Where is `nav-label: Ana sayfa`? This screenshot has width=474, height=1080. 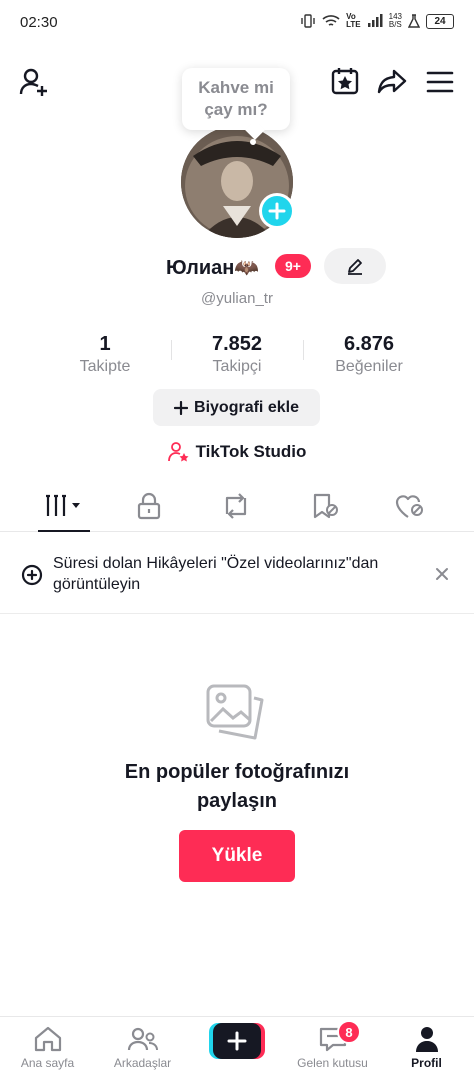 nav-label: Ana sayfa is located at coordinates (47, 1063).